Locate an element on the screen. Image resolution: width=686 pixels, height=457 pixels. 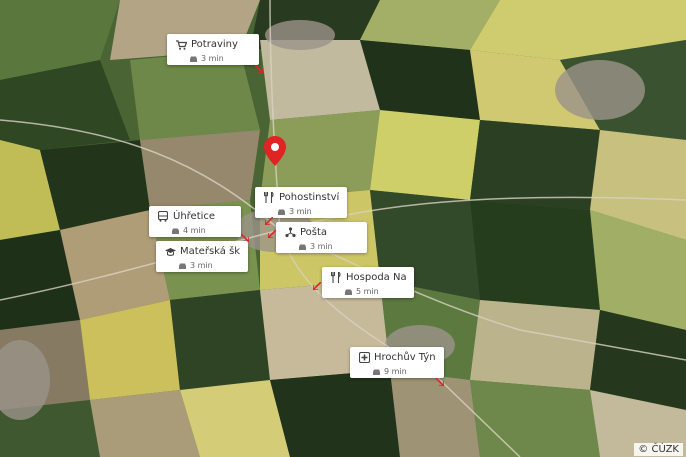
poi-label: Potraviny is located at coordinates (214, 44).